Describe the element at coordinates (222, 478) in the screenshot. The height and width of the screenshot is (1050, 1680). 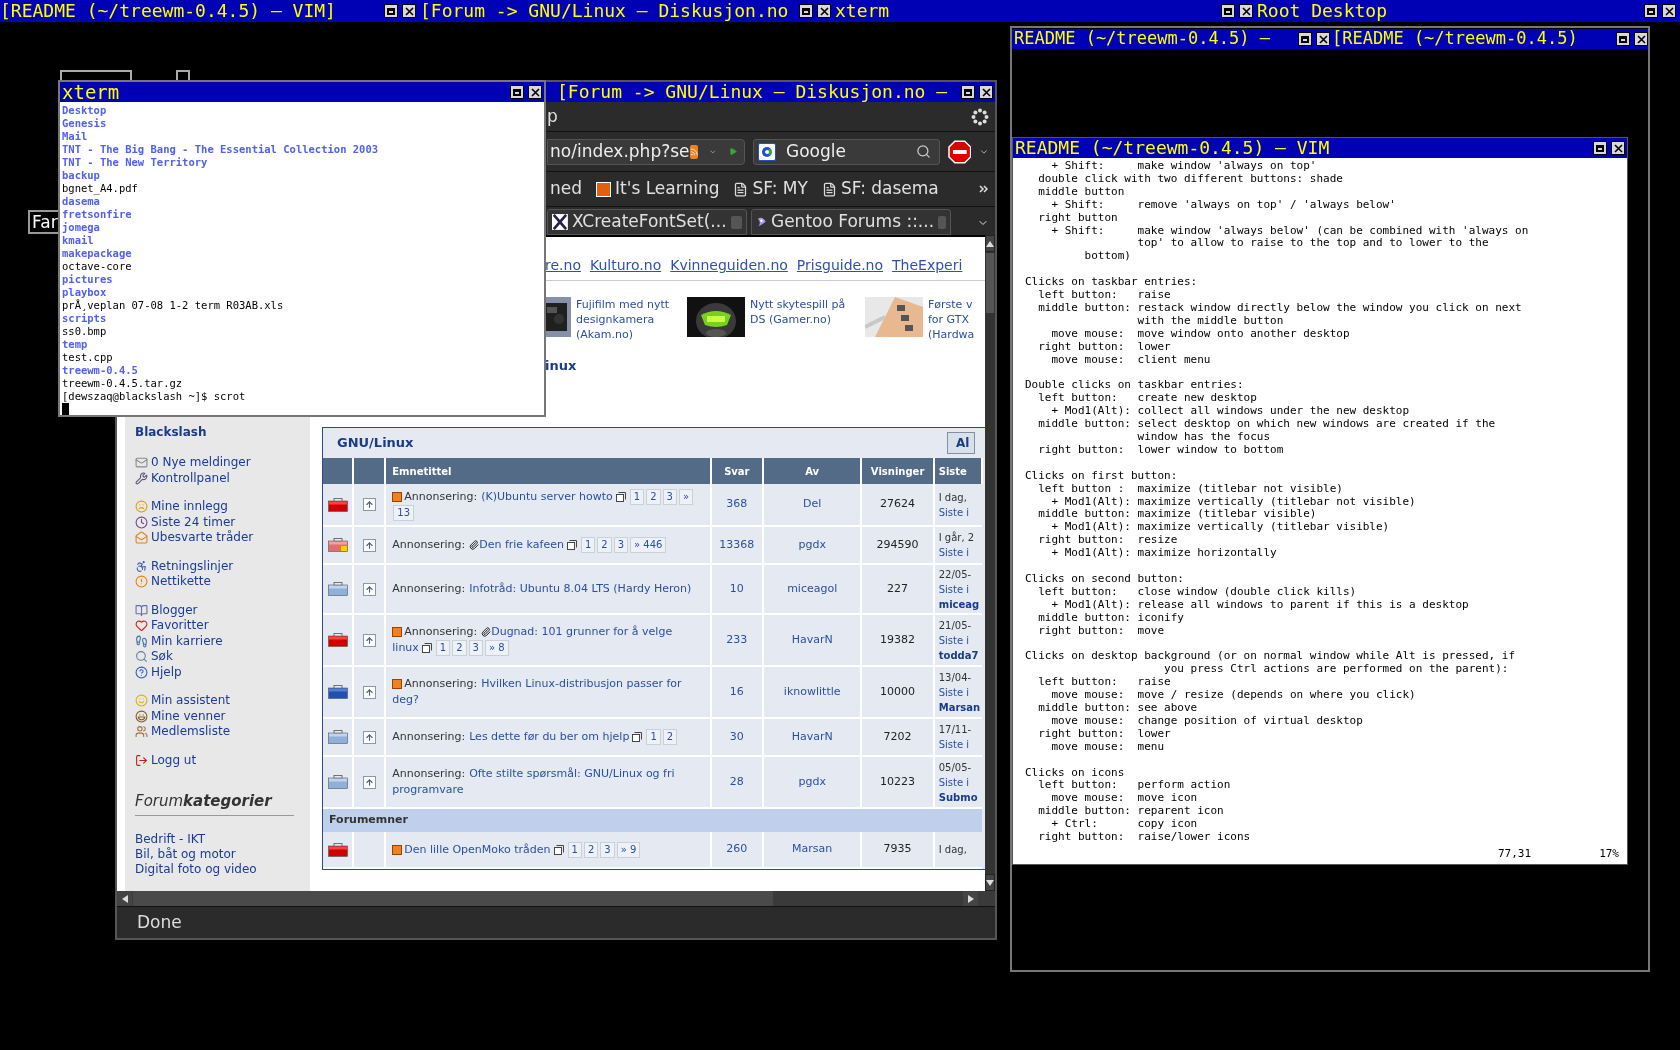
I see `sidebar-link: Kontrollpanel` at that location.